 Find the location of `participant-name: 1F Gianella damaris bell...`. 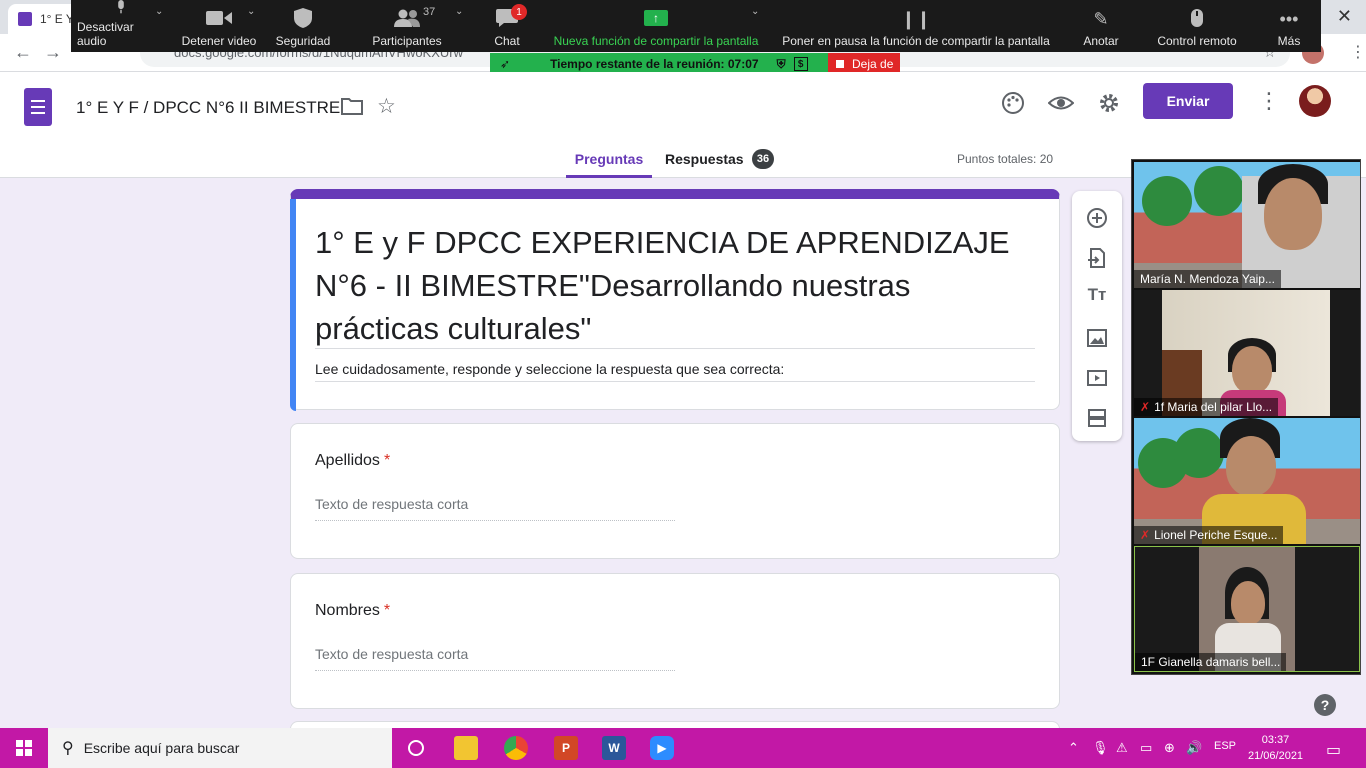

participant-name: 1F Gianella damaris bell... is located at coordinates (1211, 662).